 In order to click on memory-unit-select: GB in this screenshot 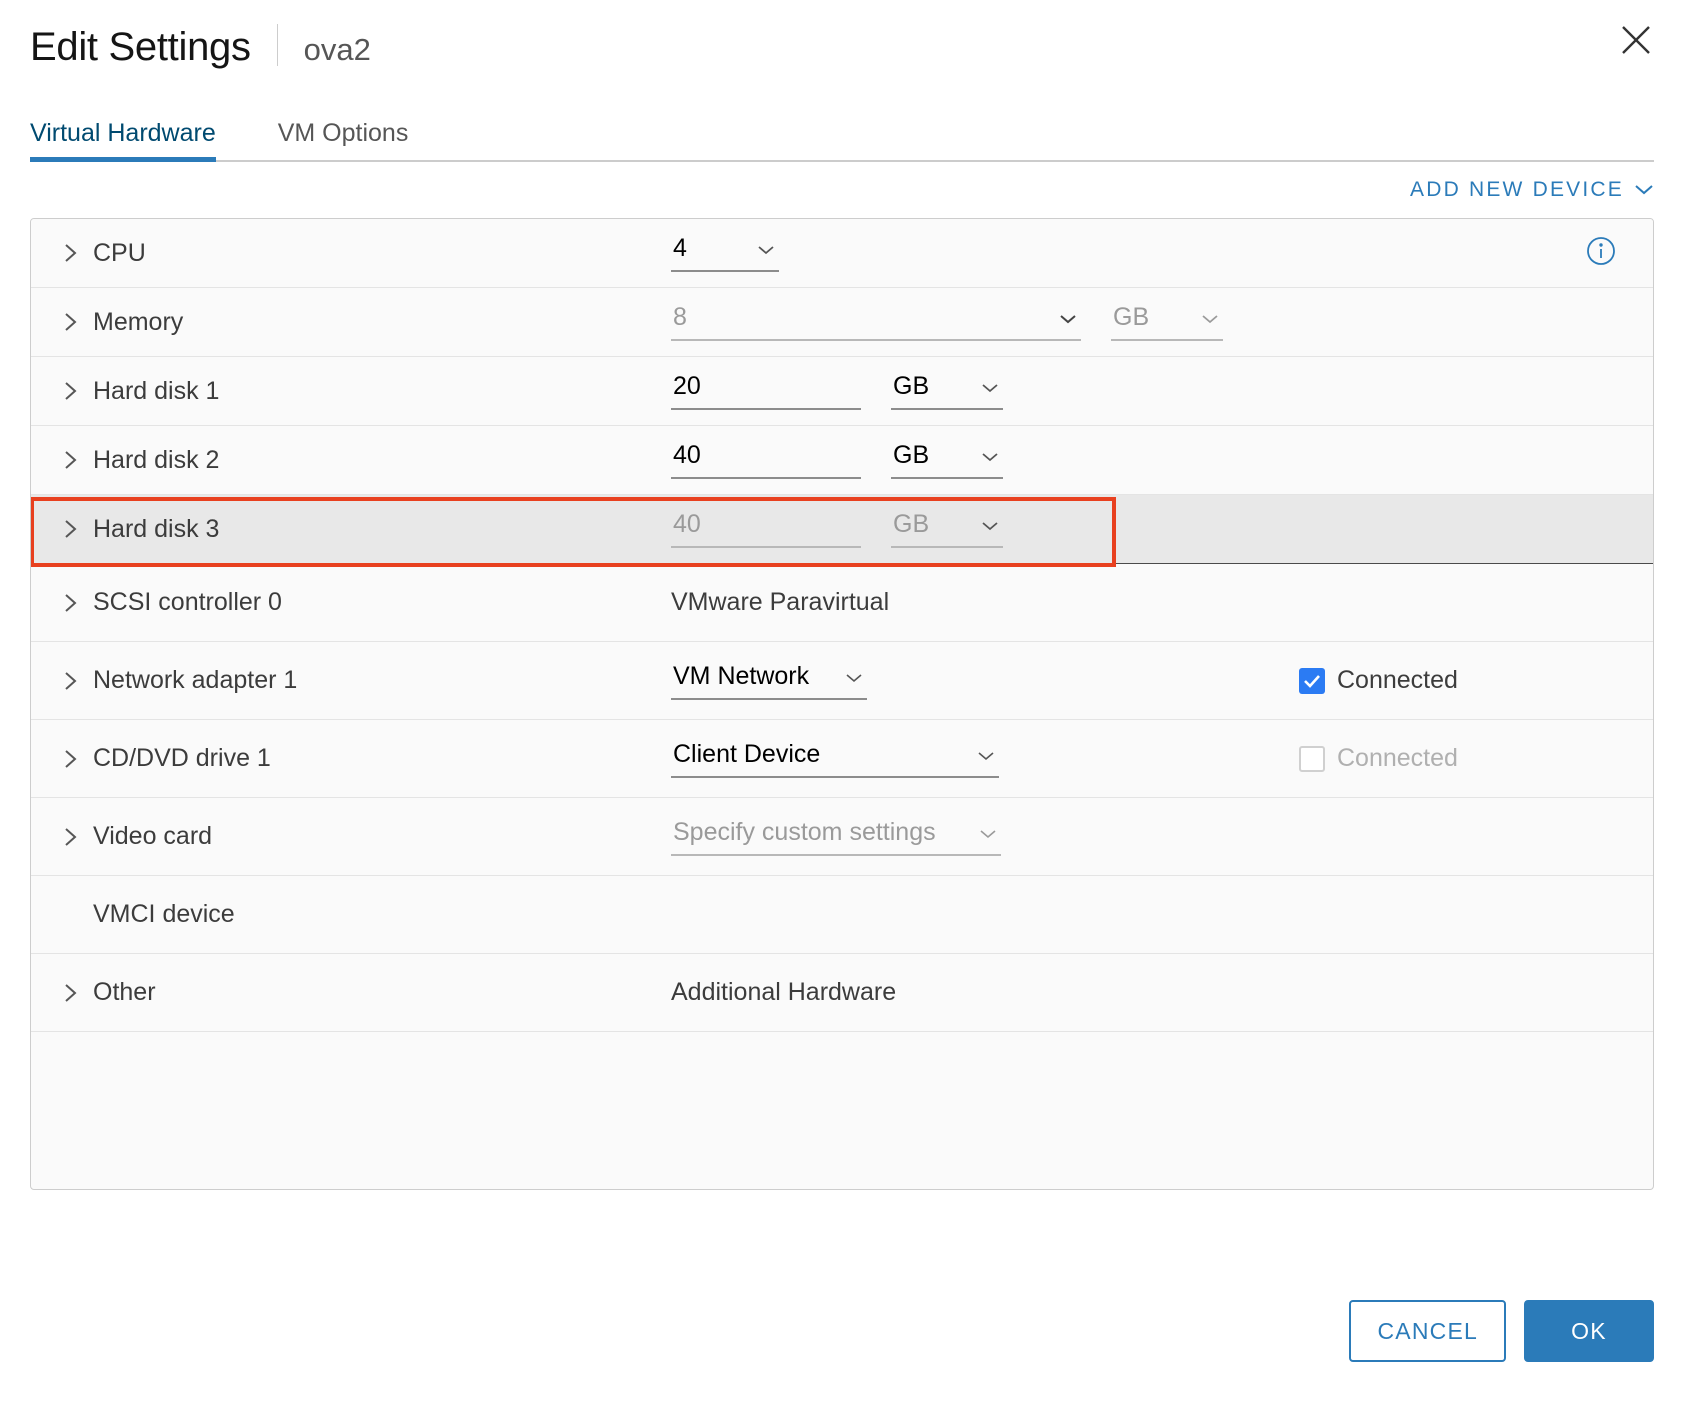, I will do `click(1167, 322)`.